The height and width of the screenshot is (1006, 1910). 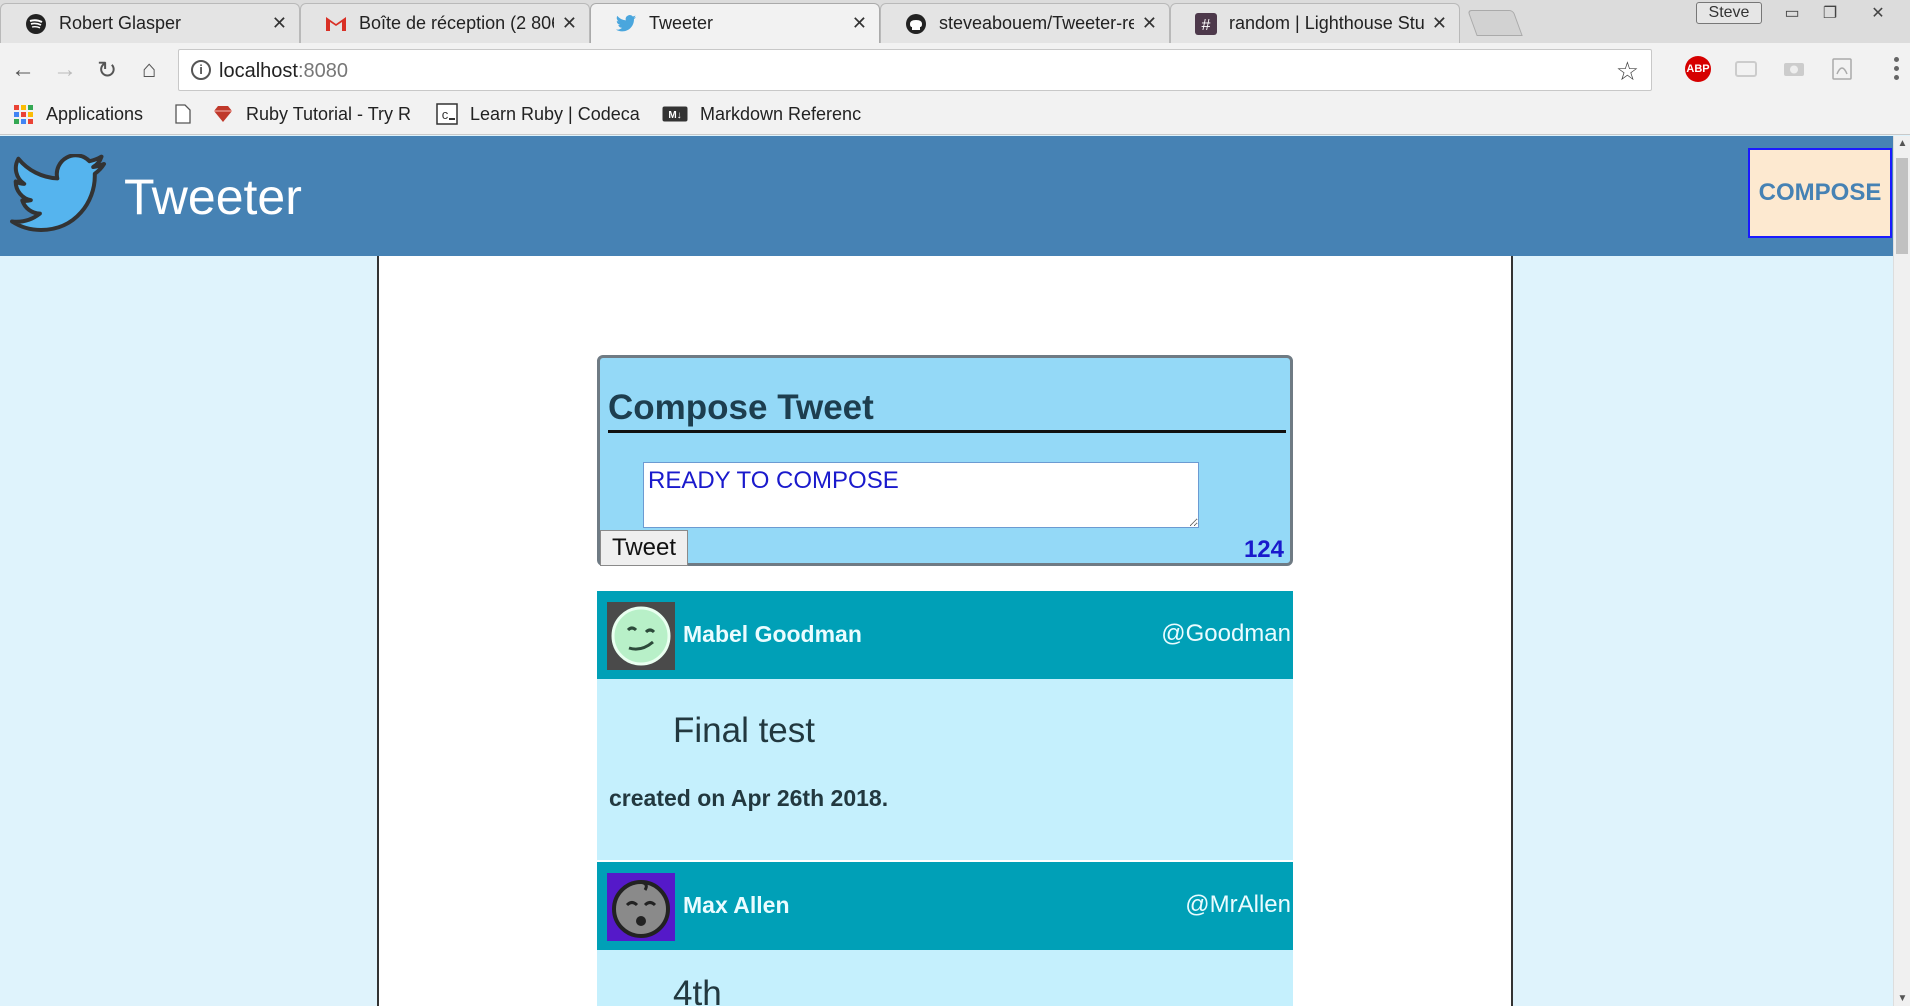 I want to click on bookmark-page, so click(x=189, y=114).